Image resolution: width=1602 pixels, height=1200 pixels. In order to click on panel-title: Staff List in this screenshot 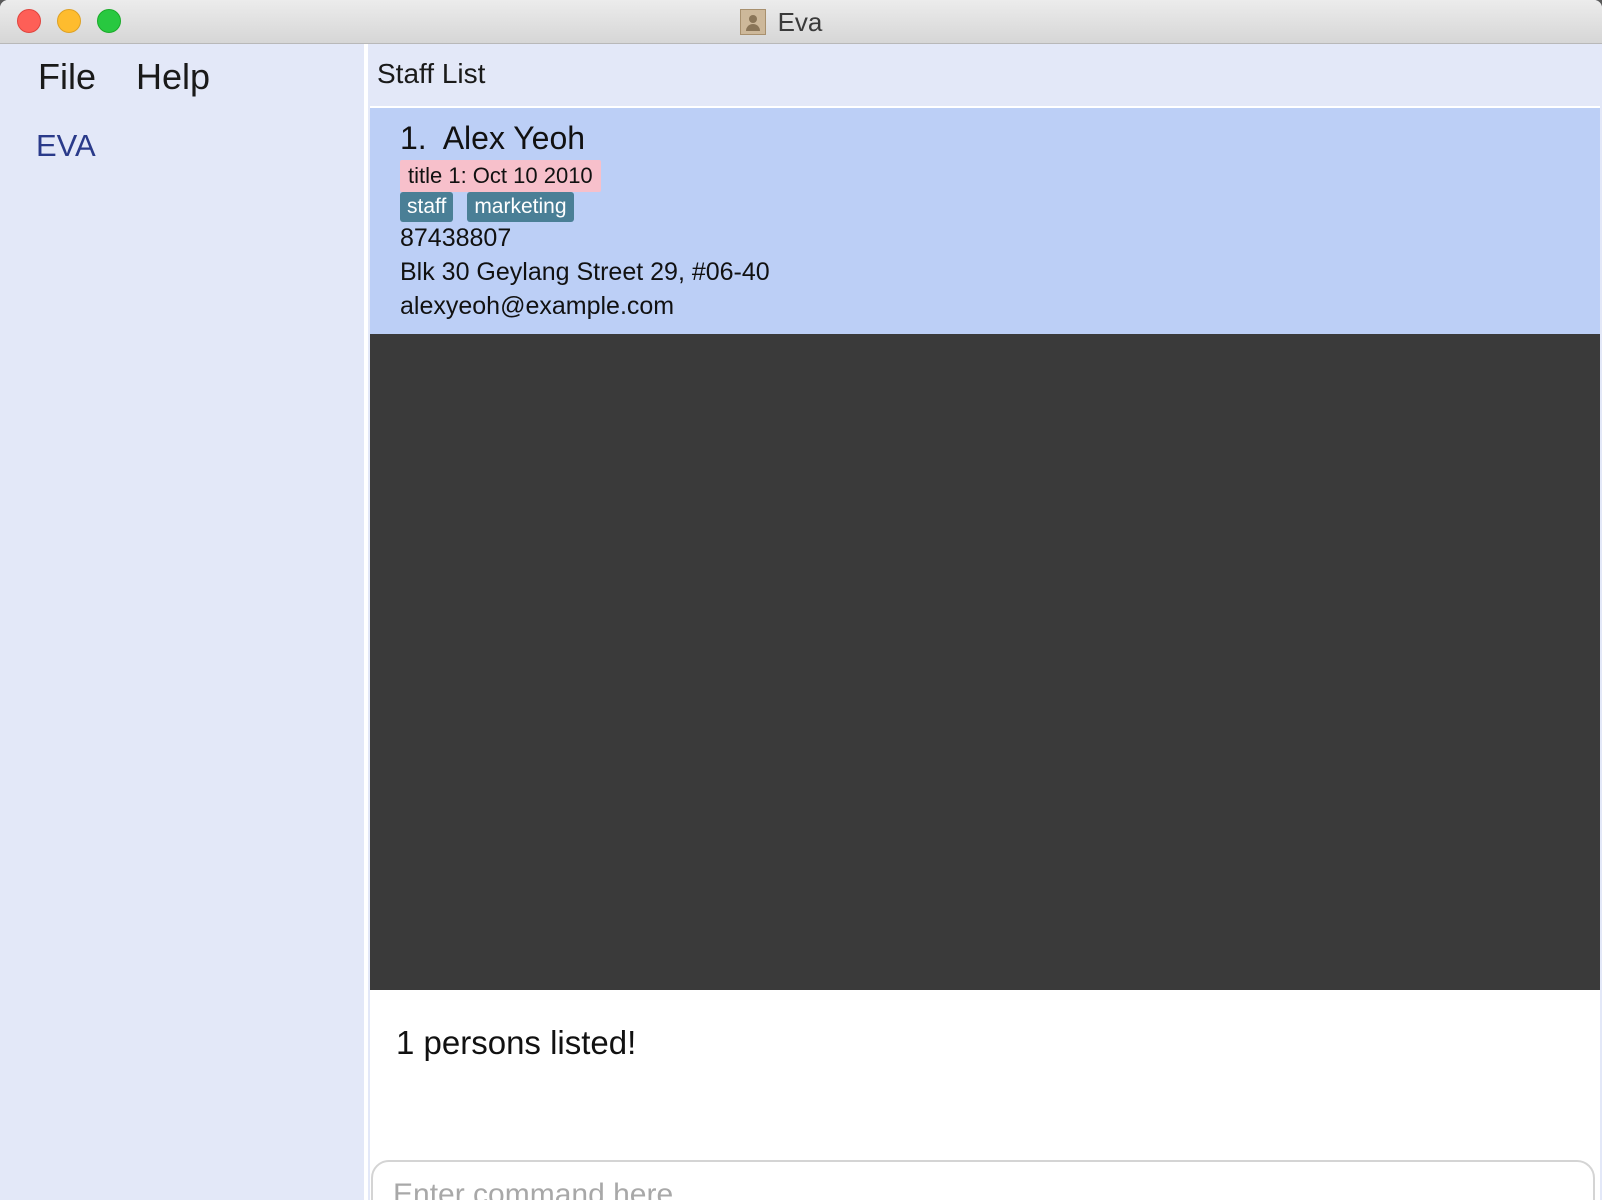, I will do `click(431, 73)`.